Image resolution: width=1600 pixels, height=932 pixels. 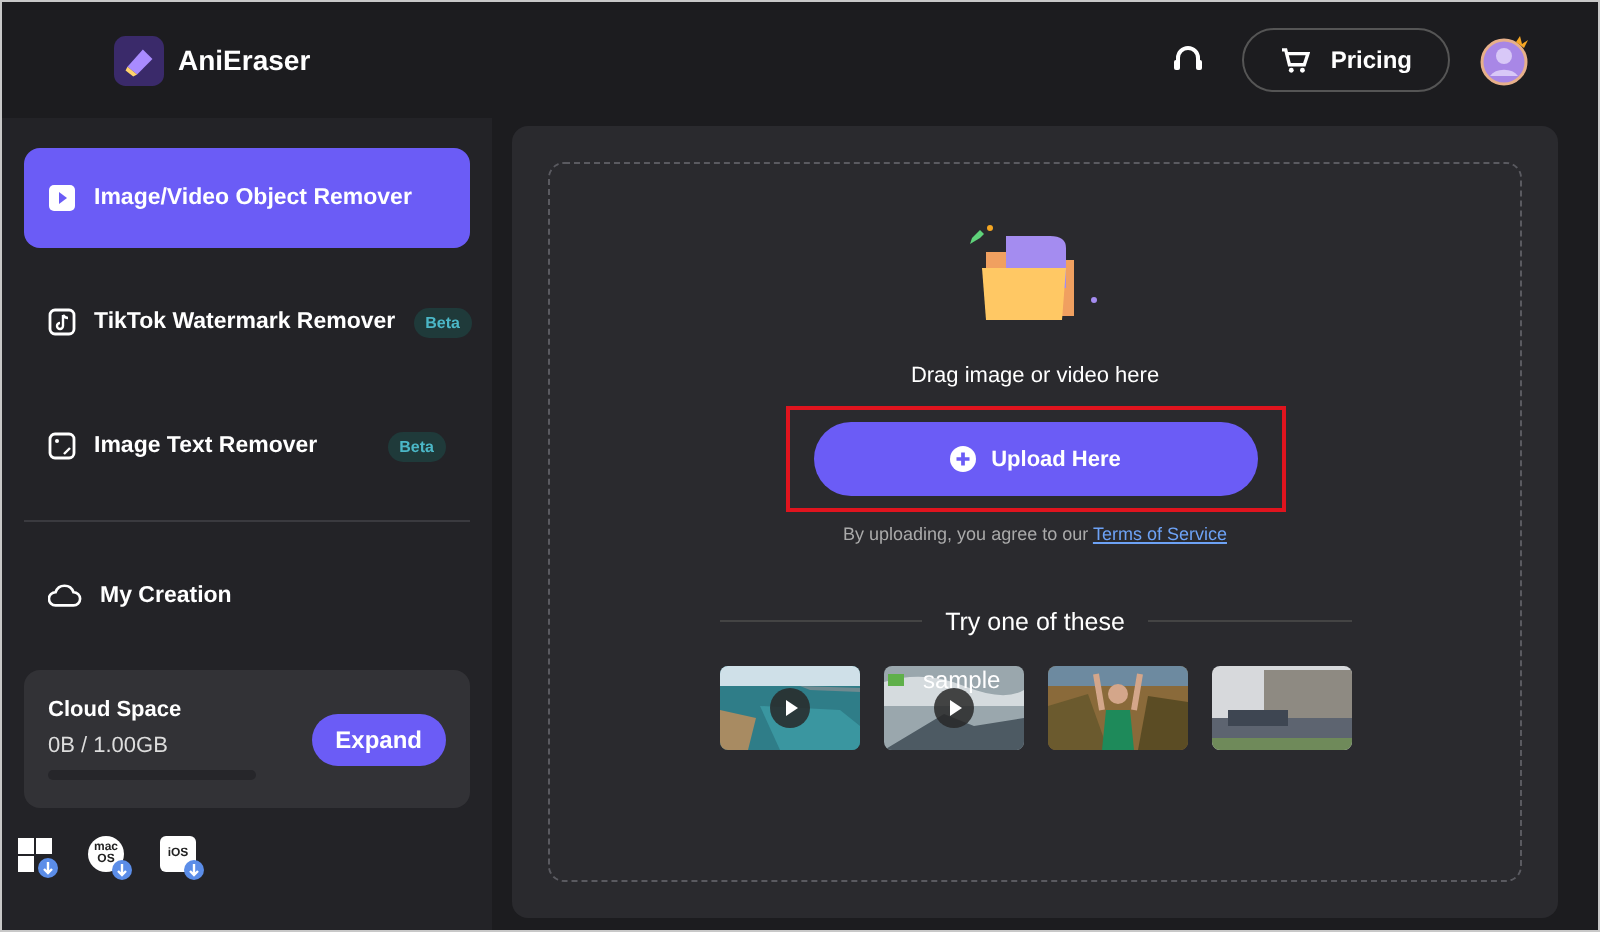 I want to click on sidebar-item: My Creation, so click(x=247, y=596).